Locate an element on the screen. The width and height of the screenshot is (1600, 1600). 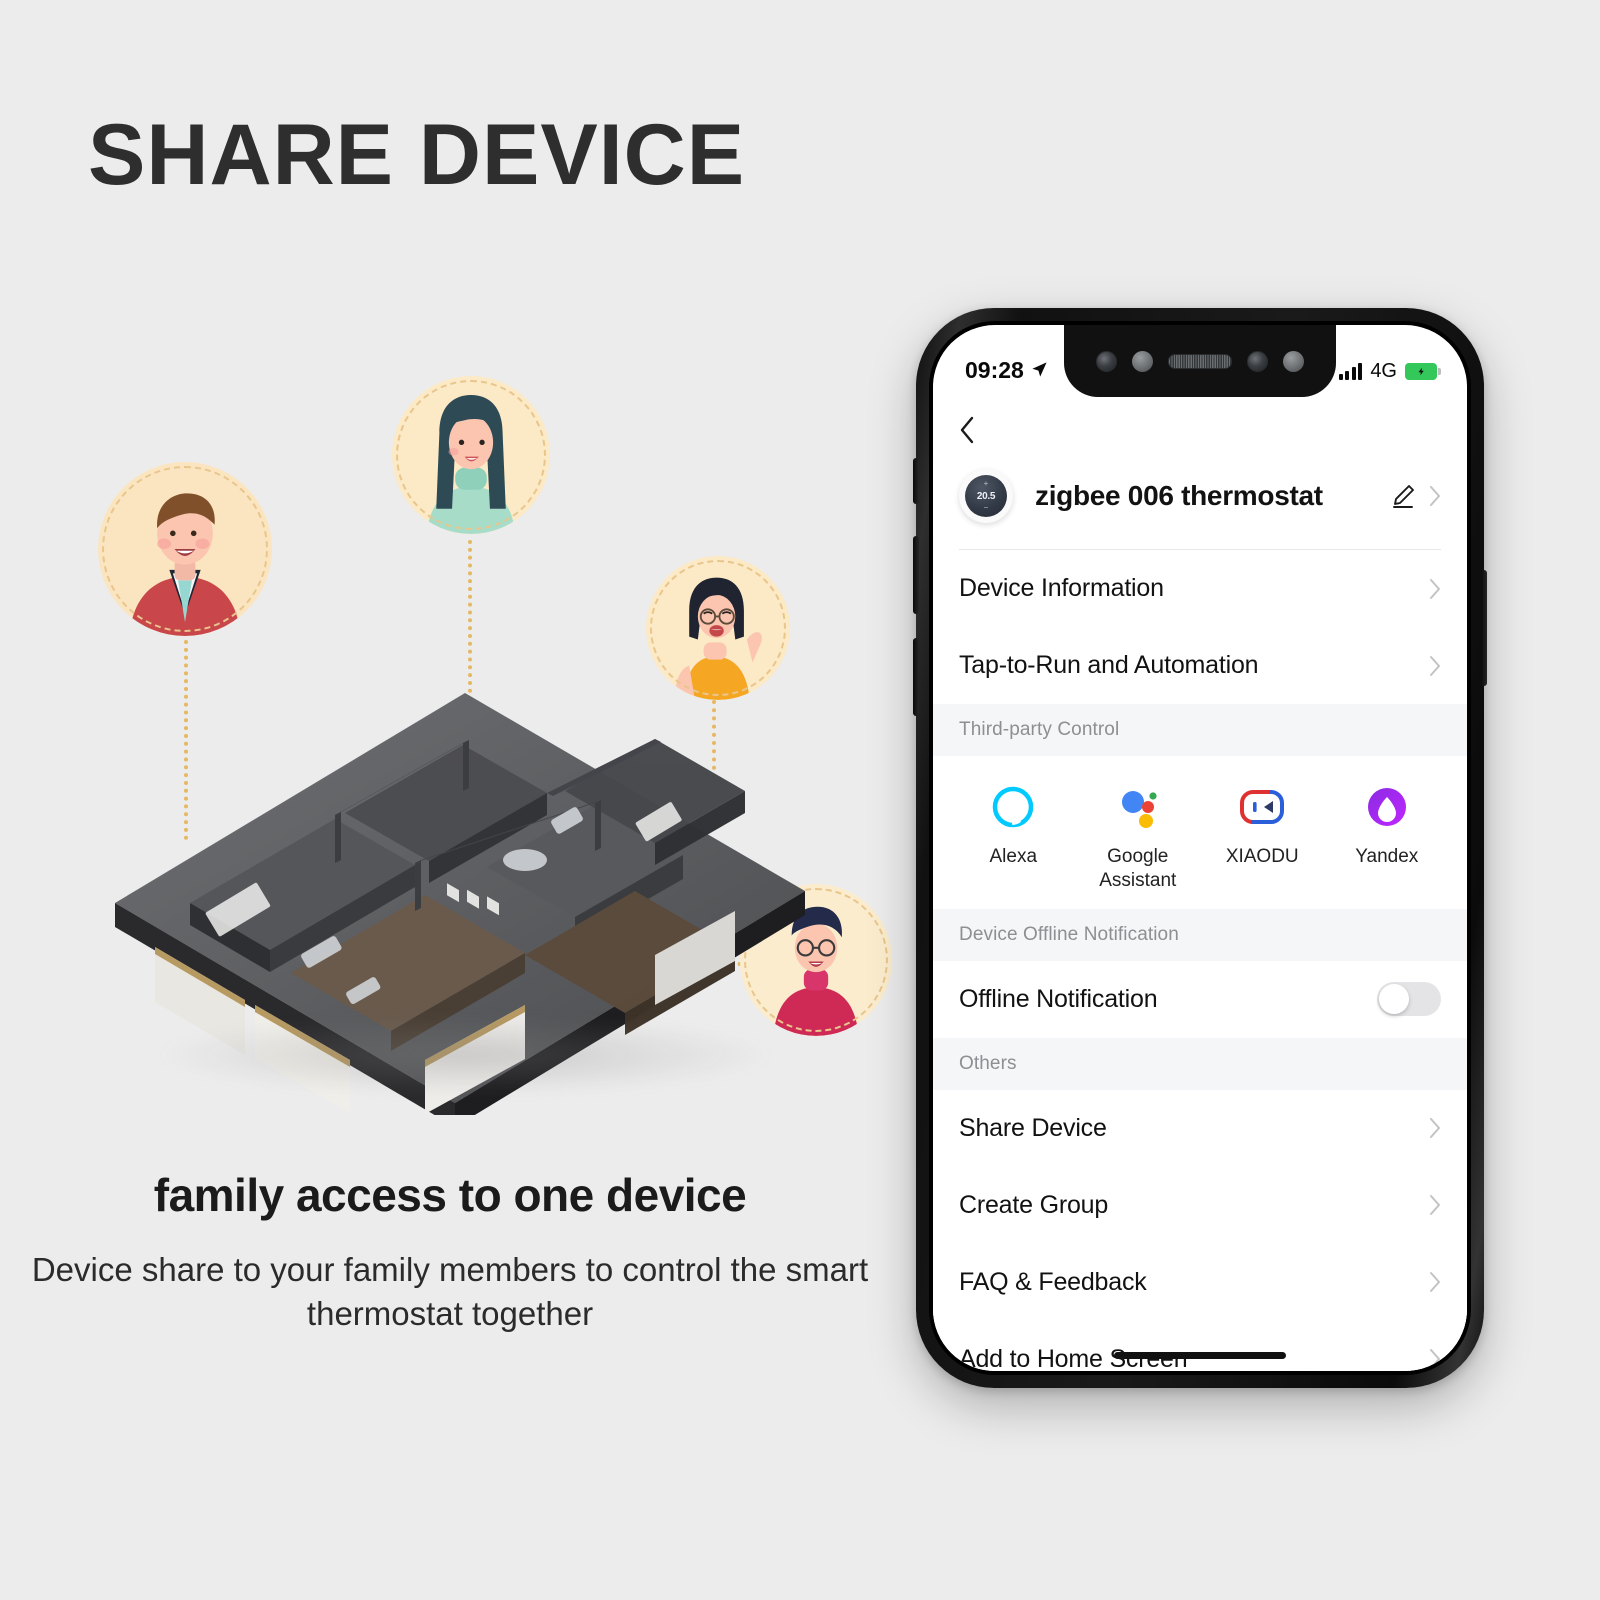
phone-volume-down-button is located at coordinates (916, 677).